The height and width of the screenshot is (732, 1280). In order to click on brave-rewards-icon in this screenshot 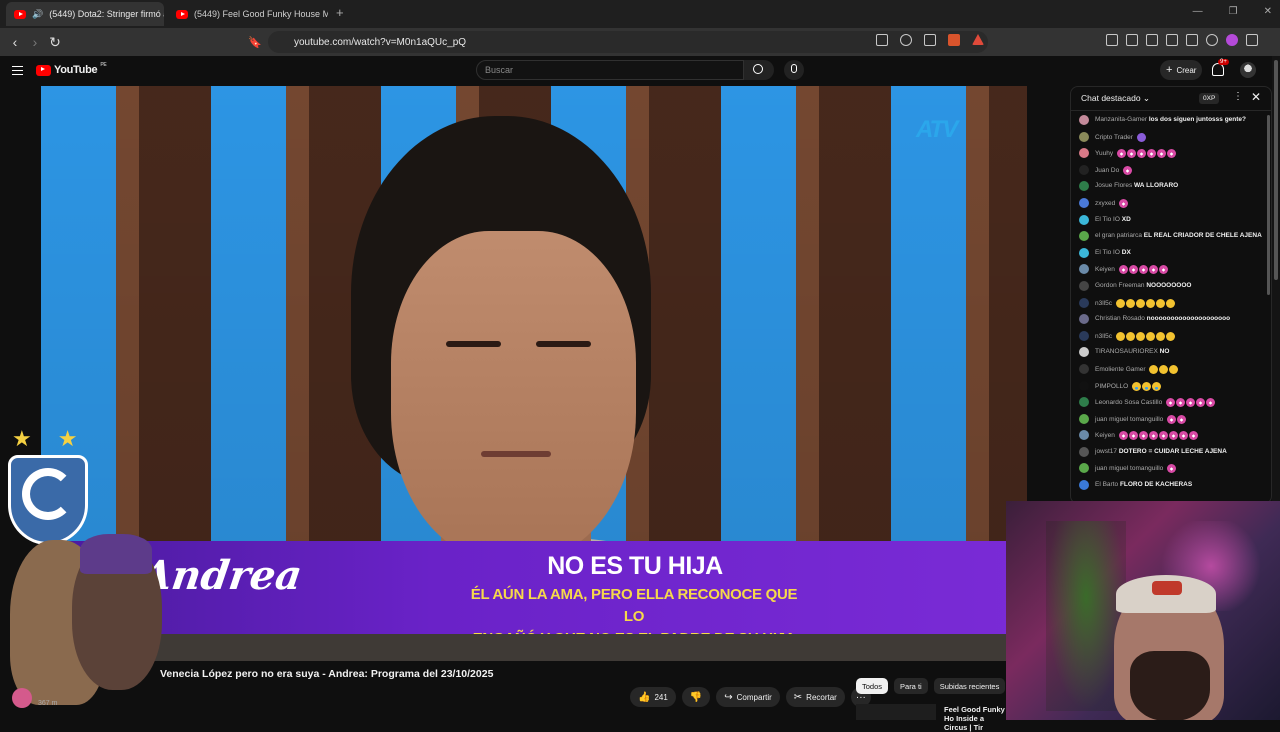, I will do `click(978, 39)`.